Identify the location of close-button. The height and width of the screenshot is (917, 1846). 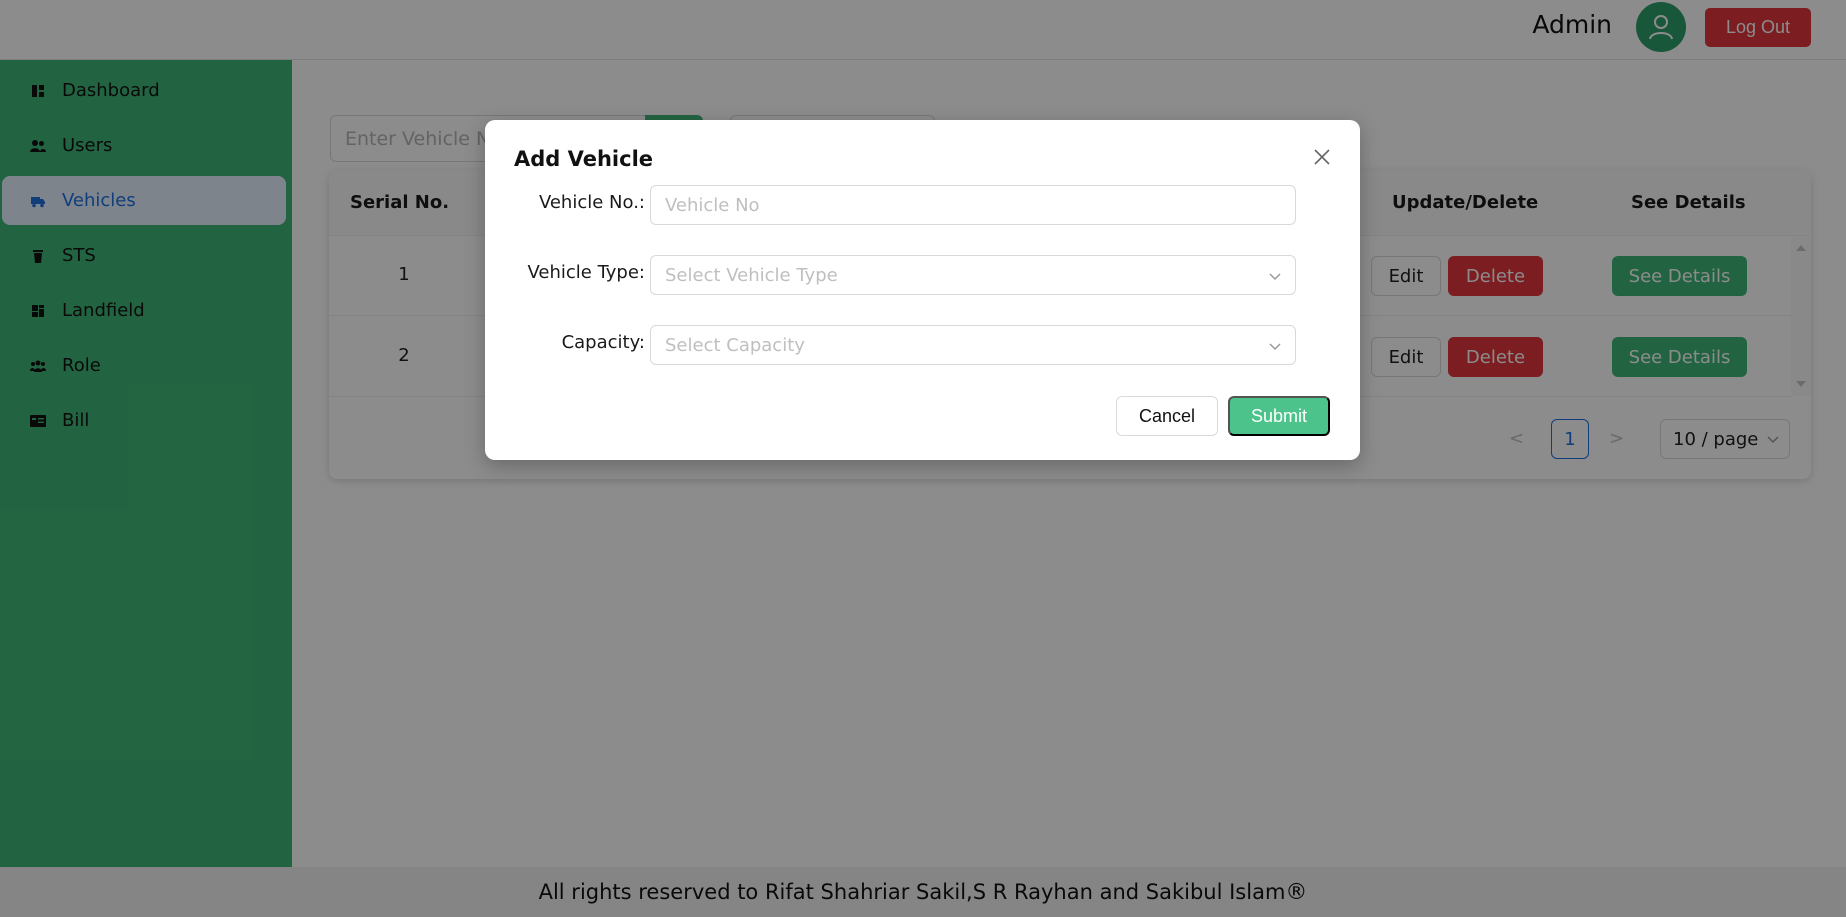
(1322, 157).